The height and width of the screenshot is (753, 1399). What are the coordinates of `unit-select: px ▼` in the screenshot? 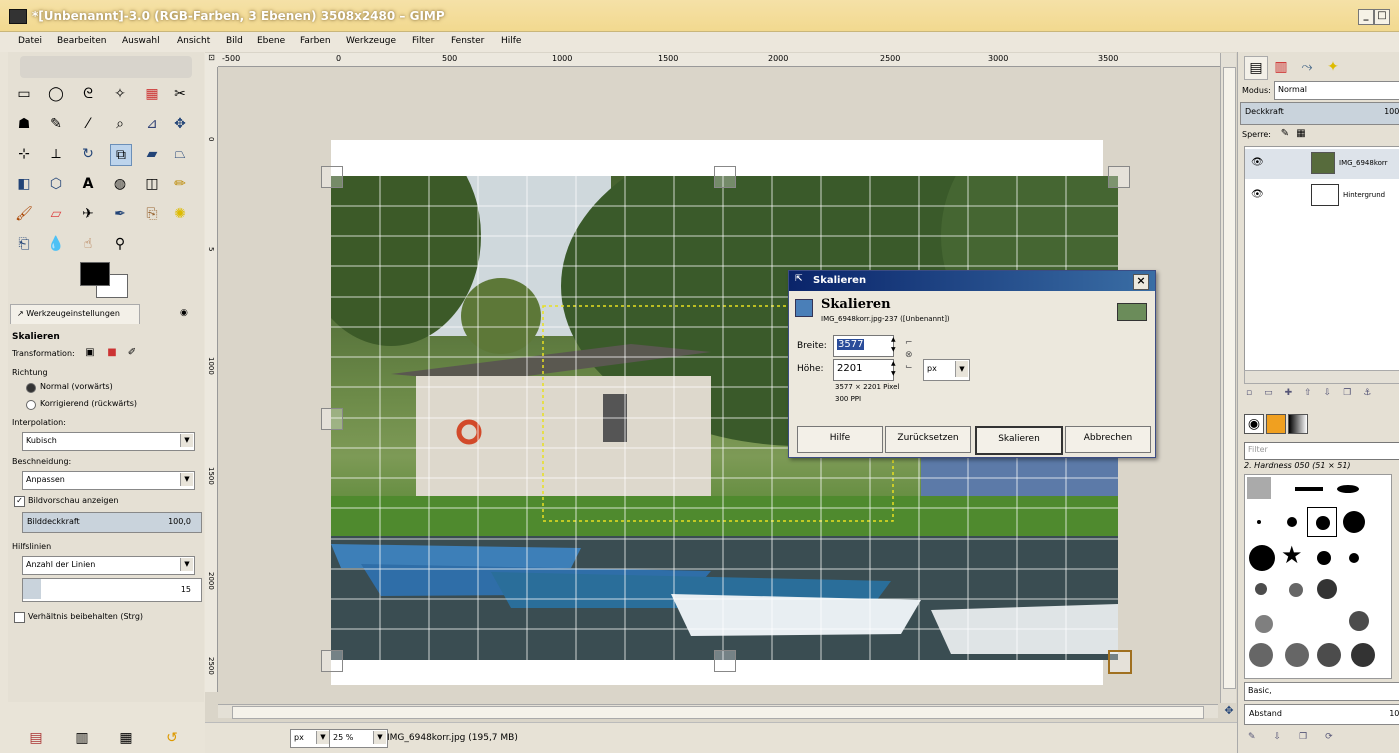 It's located at (310, 738).